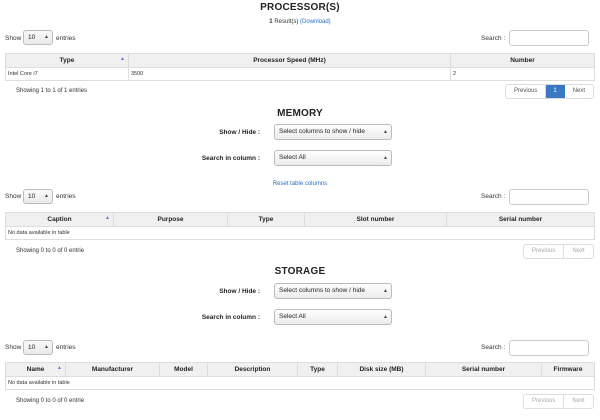  What do you see at coordinates (382, 369) in the screenshot?
I see `column-header-disk-size: Disk size (MB)` at bounding box center [382, 369].